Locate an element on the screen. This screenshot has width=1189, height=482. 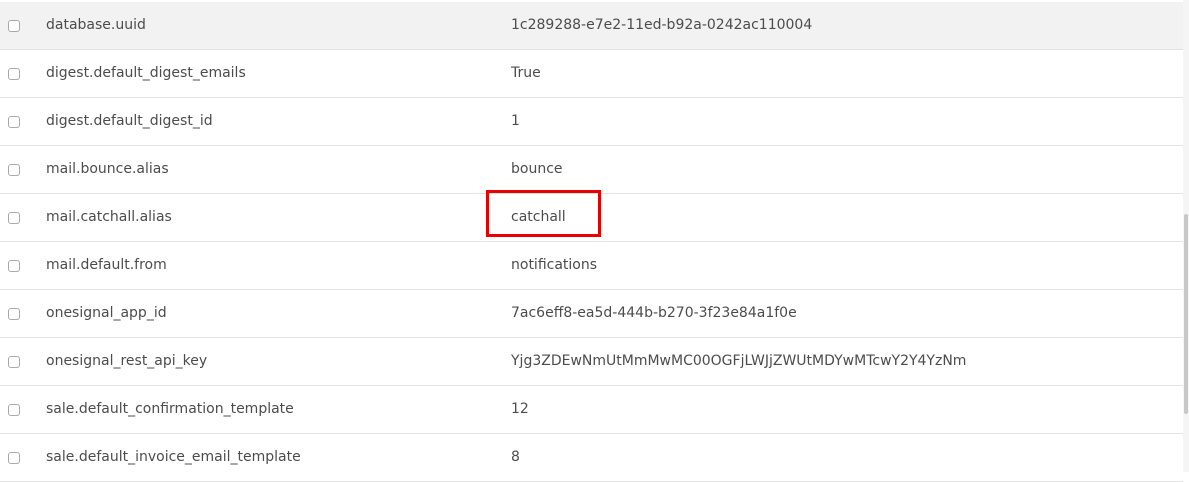
parameter-key: sale.default_invoice_email_template is located at coordinates (173, 457).